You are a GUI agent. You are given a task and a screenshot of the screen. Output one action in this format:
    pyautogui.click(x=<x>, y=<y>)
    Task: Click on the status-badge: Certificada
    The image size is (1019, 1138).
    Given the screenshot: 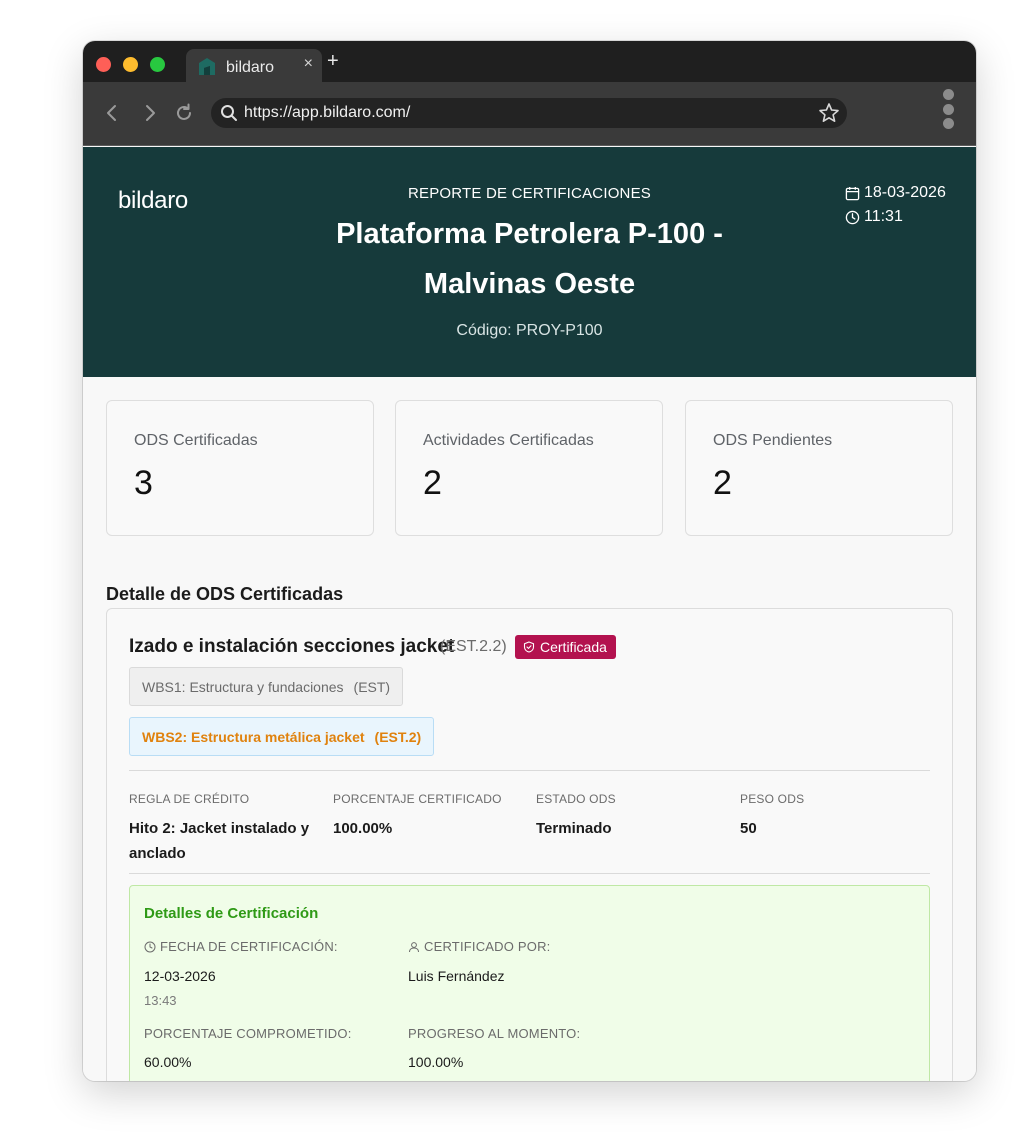 What is the action you would take?
    pyautogui.click(x=565, y=647)
    